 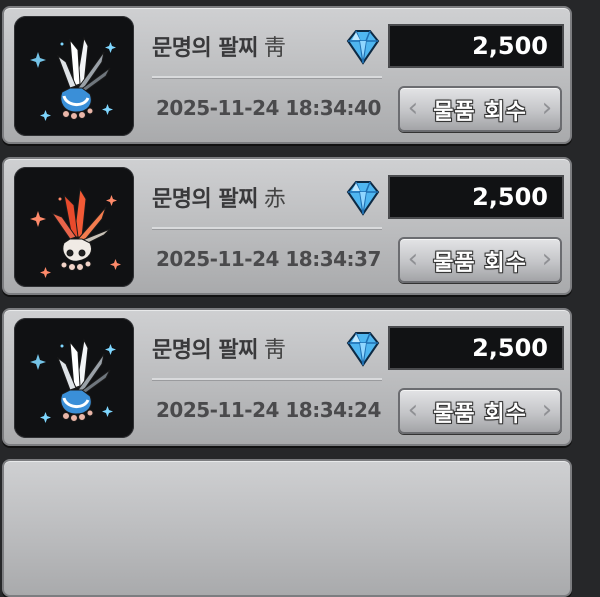 What do you see at coordinates (268, 259) in the screenshot?
I see `listing-timestamp: 2025-11-24 18:34:37` at bounding box center [268, 259].